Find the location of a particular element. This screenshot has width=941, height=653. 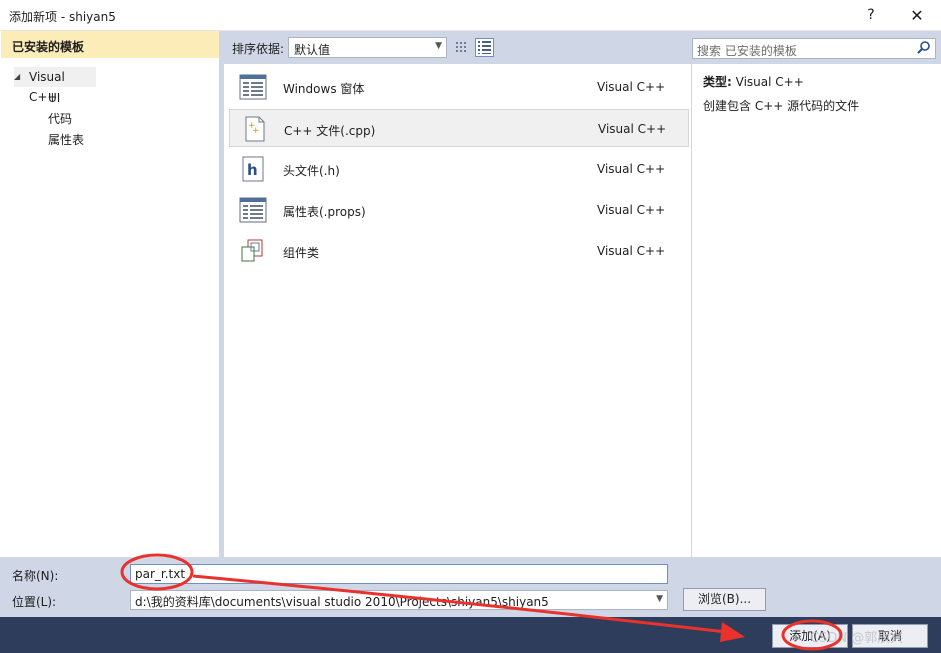

property-sheet-icon is located at coordinates (253, 210).